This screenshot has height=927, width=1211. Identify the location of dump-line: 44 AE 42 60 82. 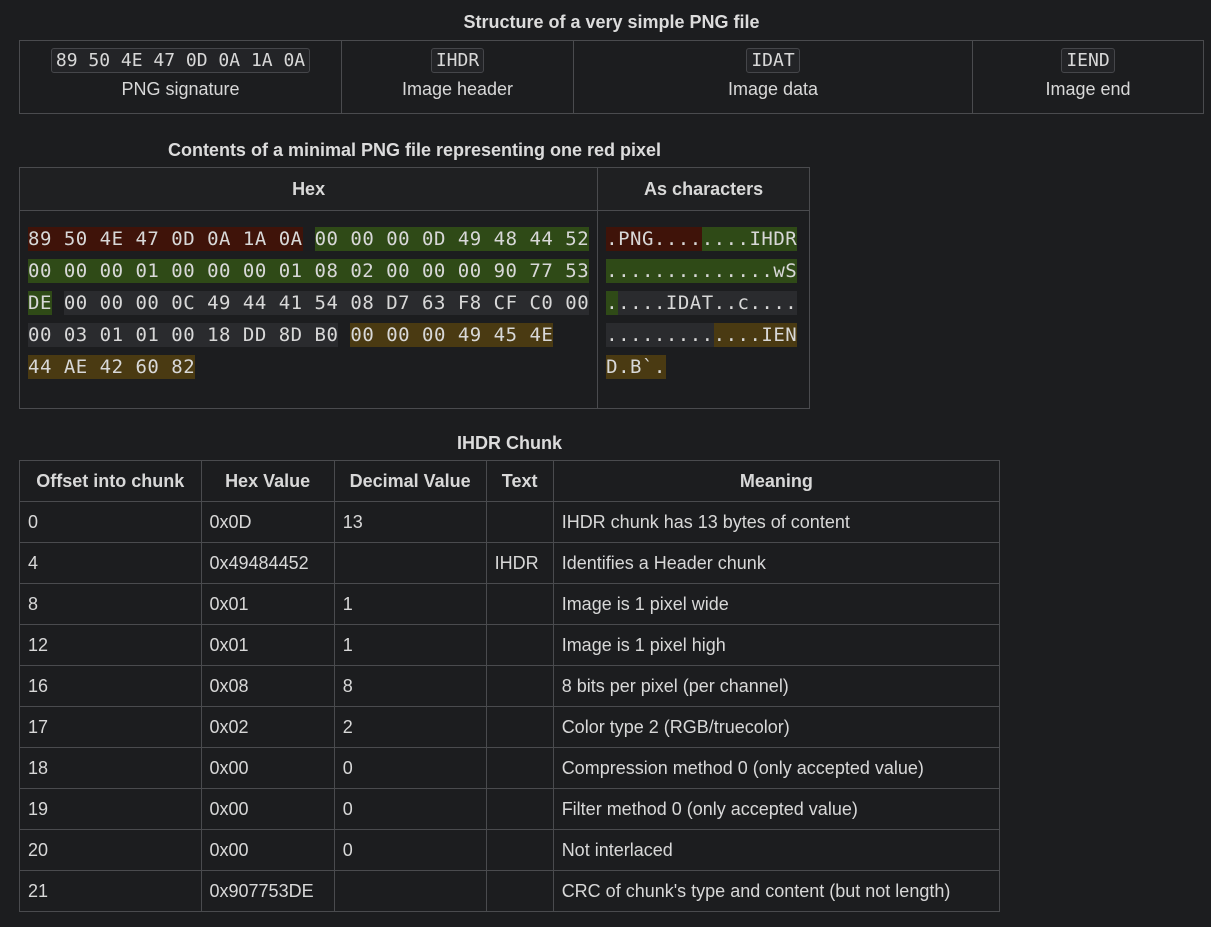
(308, 370).